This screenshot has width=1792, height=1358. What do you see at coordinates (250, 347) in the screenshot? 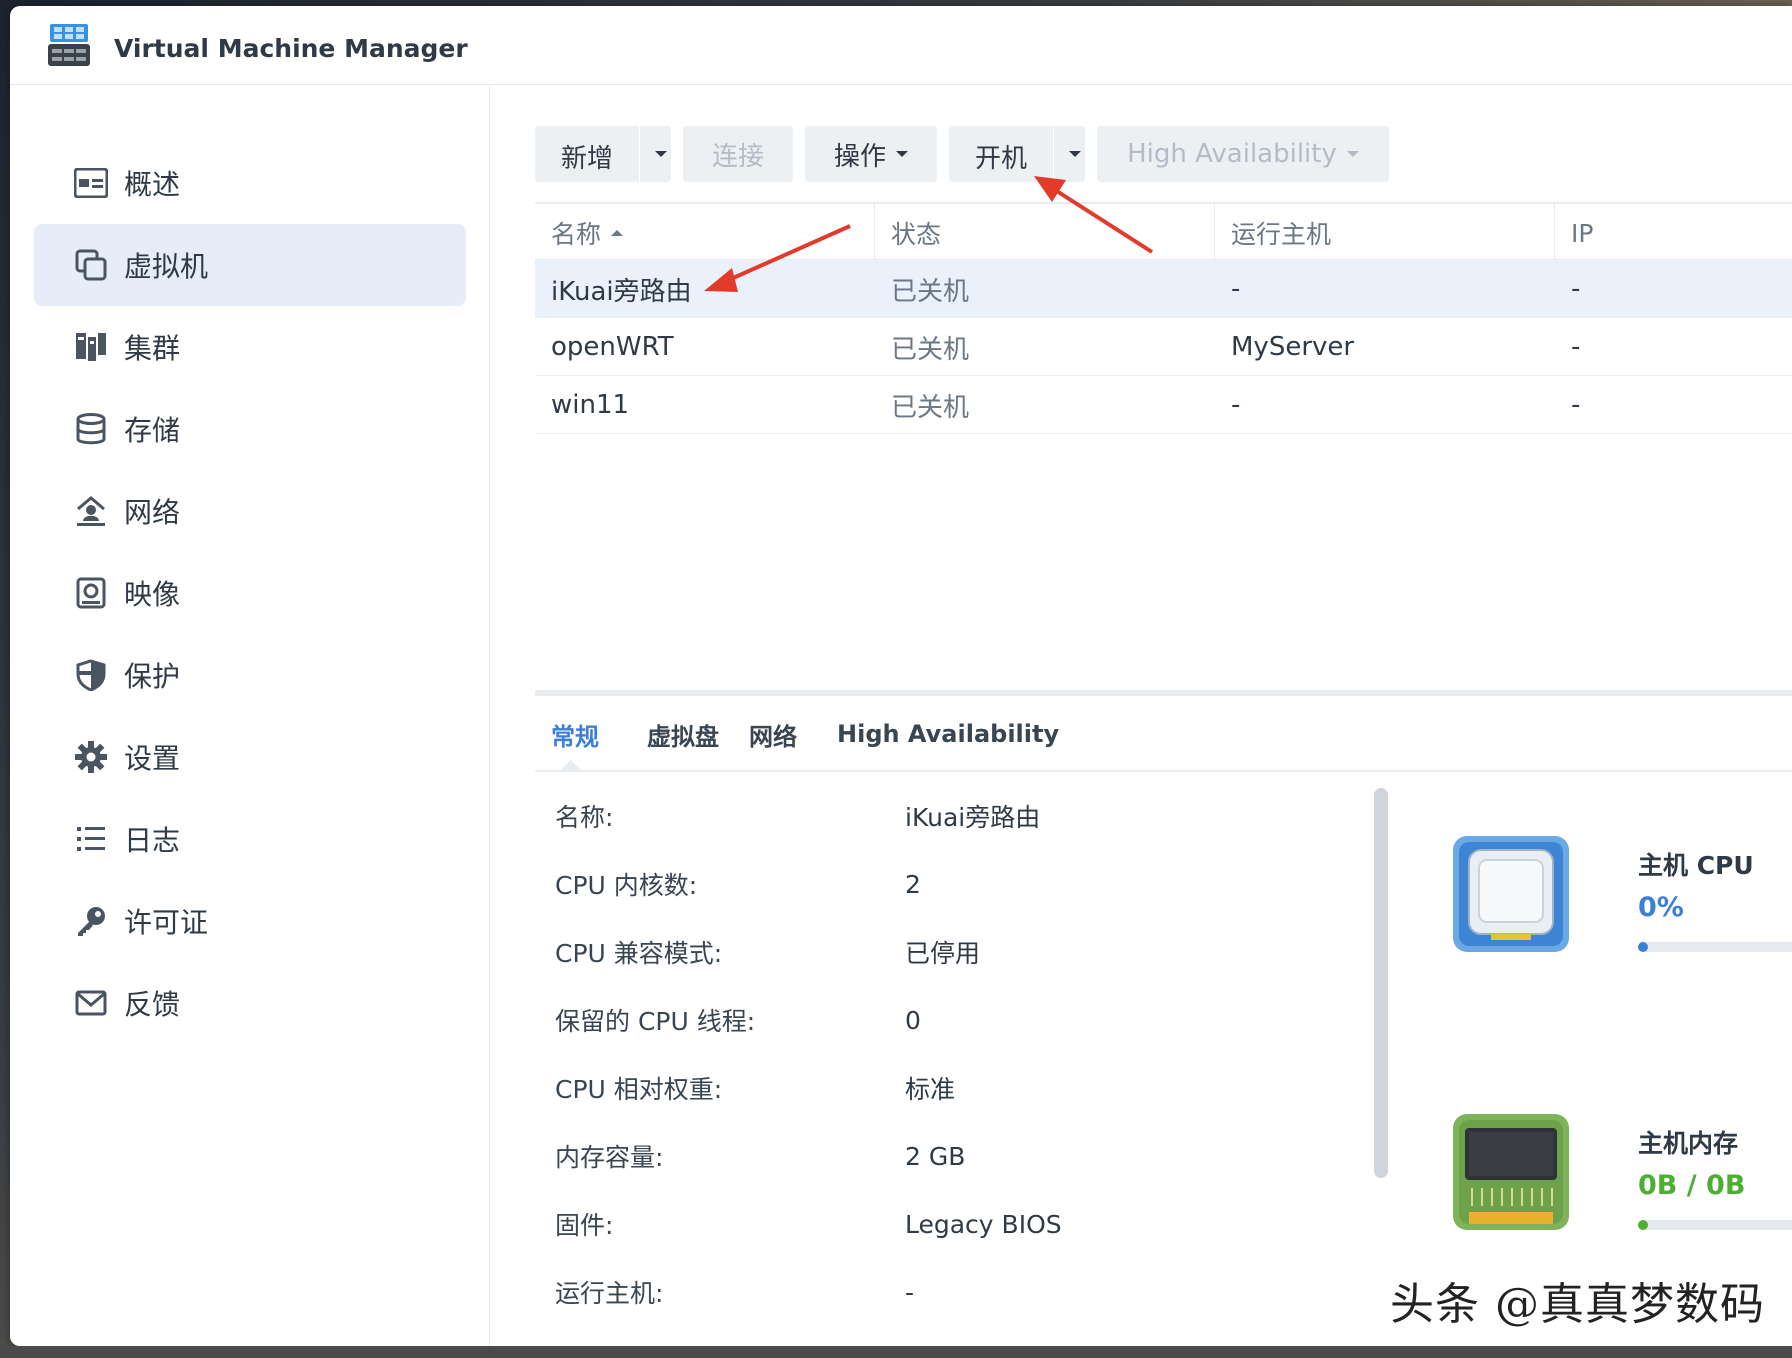
I see `sidebar-item-cluster: 集群` at bounding box center [250, 347].